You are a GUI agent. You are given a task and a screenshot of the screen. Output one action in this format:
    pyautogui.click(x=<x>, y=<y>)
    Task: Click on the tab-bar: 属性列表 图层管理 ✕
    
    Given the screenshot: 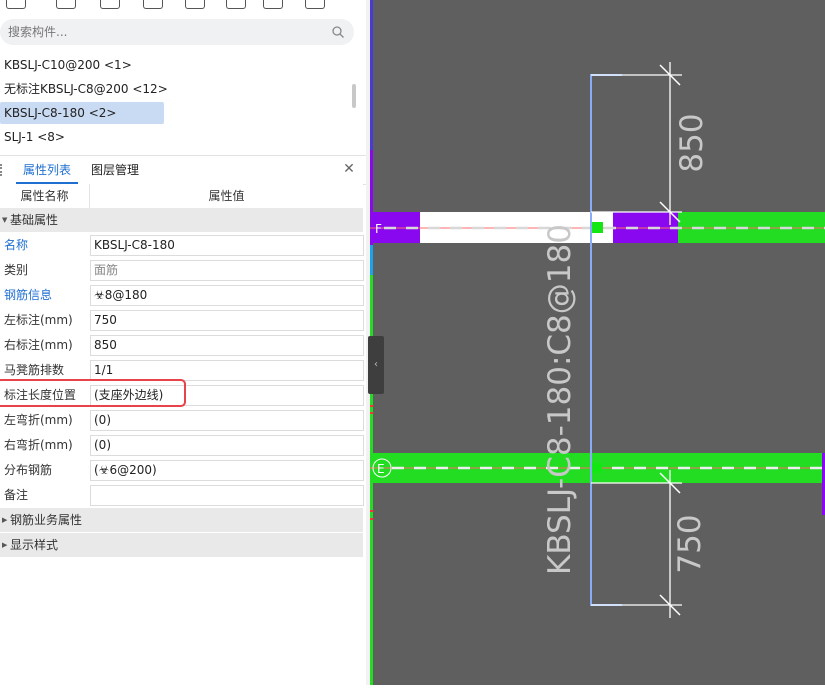 What is the action you would take?
    pyautogui.click(x=183, y=170)
    